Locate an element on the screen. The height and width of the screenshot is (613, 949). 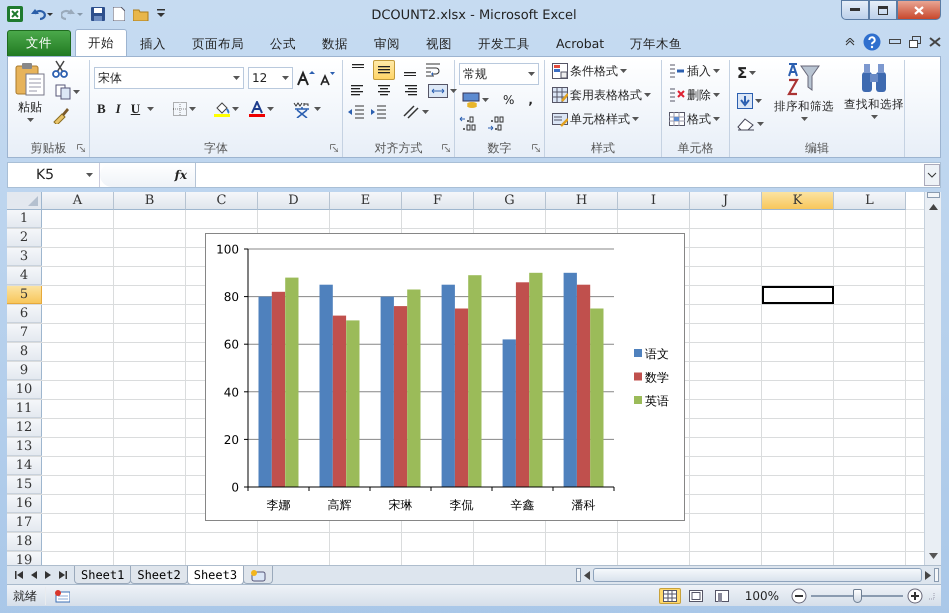
paste-button: 粘贴 is located at coordinates (30, 99).